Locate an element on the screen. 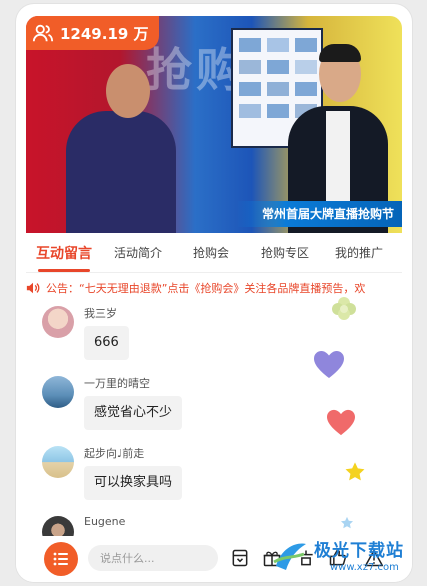 This screenshot has width=427, height=586. username: 我三岁 is located at coordinates (100, 313).